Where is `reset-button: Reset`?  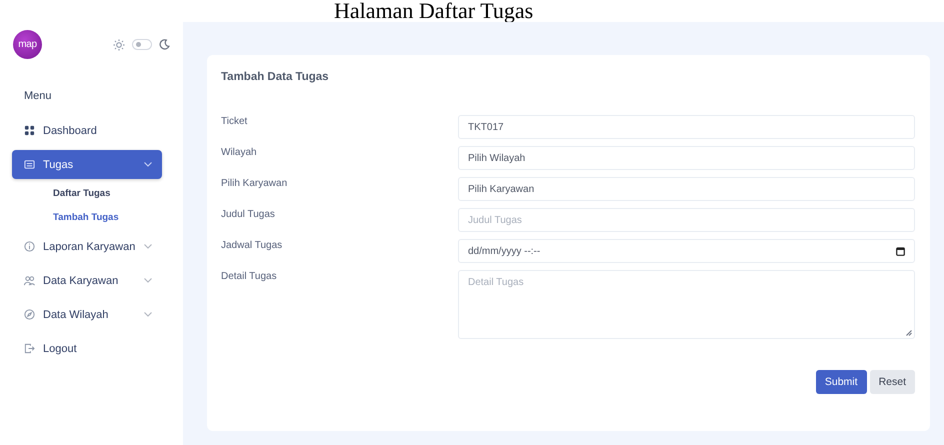 reset-button: Reset is located at coordinates (892, 382).